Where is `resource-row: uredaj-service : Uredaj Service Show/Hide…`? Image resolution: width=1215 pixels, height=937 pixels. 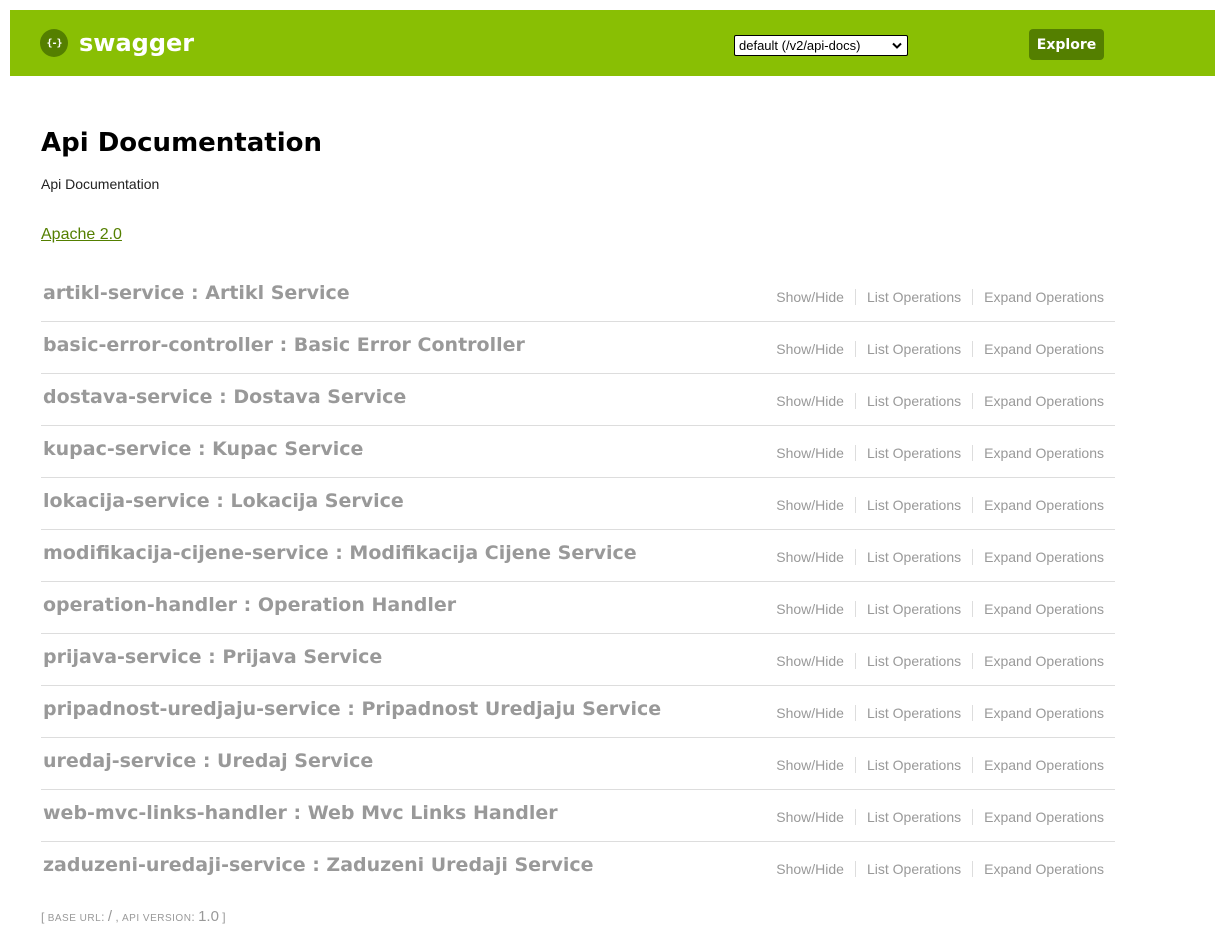 resource-row: uredaj-service : Uredaj Service Show/Hide… is located at coordinates (578, 764).